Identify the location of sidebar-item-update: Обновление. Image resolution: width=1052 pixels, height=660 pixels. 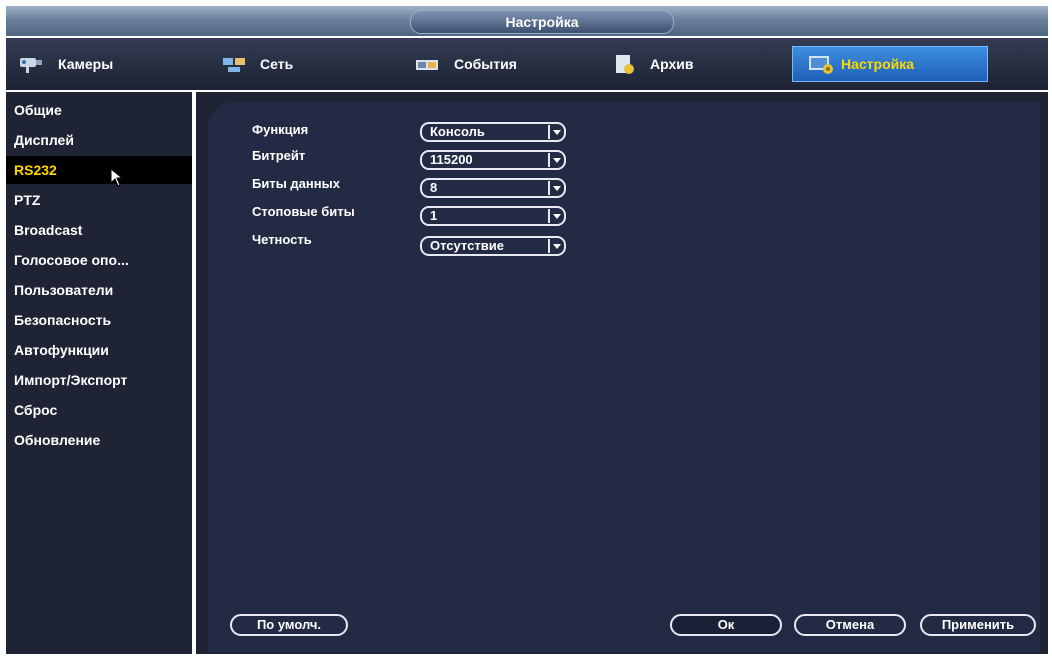
(99, 440).